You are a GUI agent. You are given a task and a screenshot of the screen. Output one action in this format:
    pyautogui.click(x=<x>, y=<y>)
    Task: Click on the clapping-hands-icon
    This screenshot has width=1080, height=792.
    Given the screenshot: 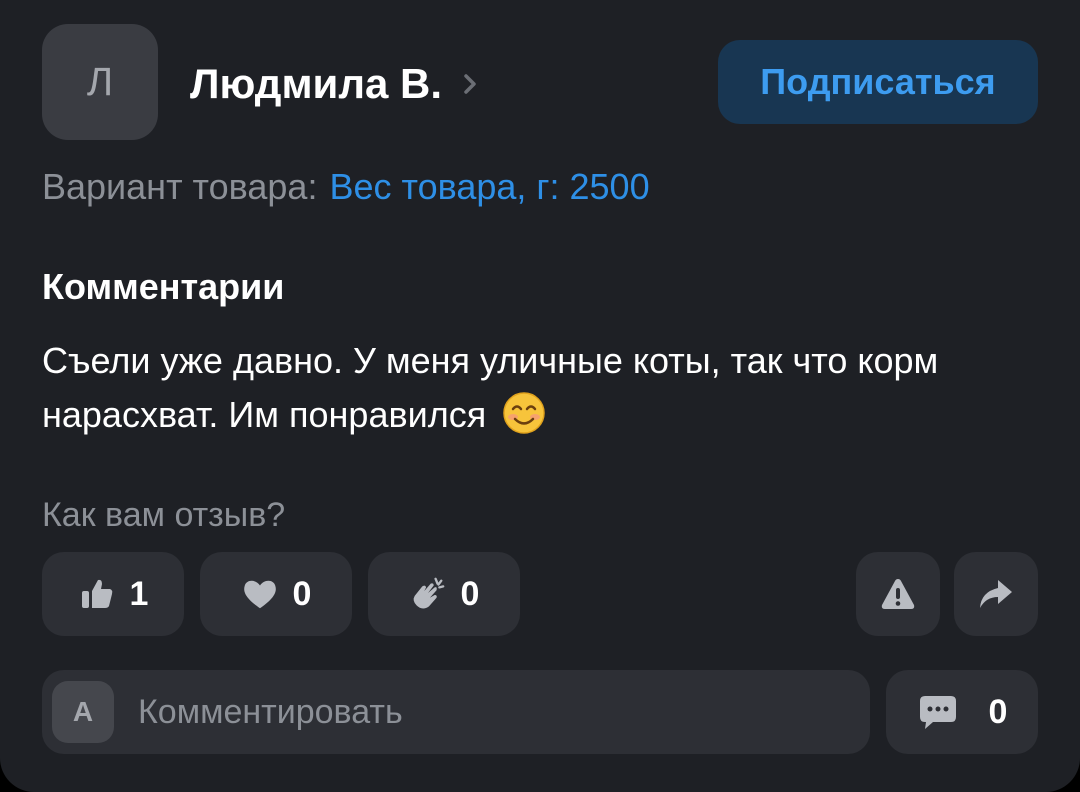 What is the action you would take?
    pyautogui.click(x=428, y=594)
    